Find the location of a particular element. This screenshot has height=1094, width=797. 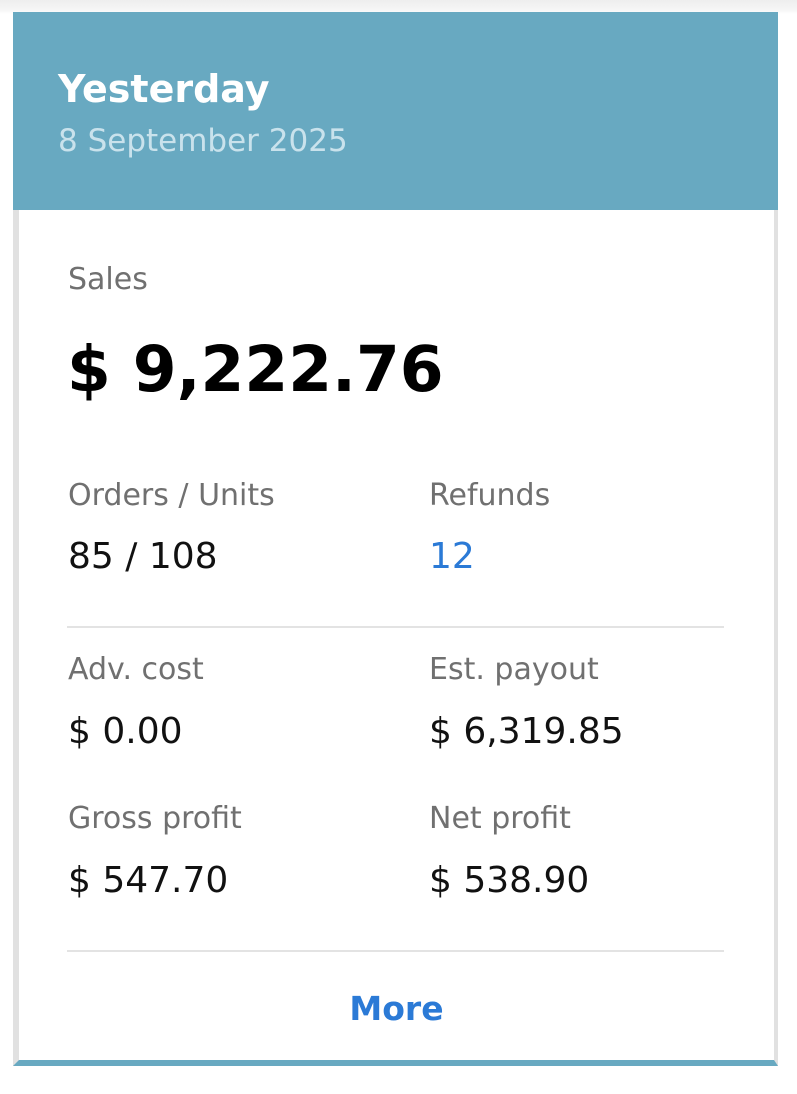

gross-profit-value: $ 547.70 is located at coordinates (148, 880).